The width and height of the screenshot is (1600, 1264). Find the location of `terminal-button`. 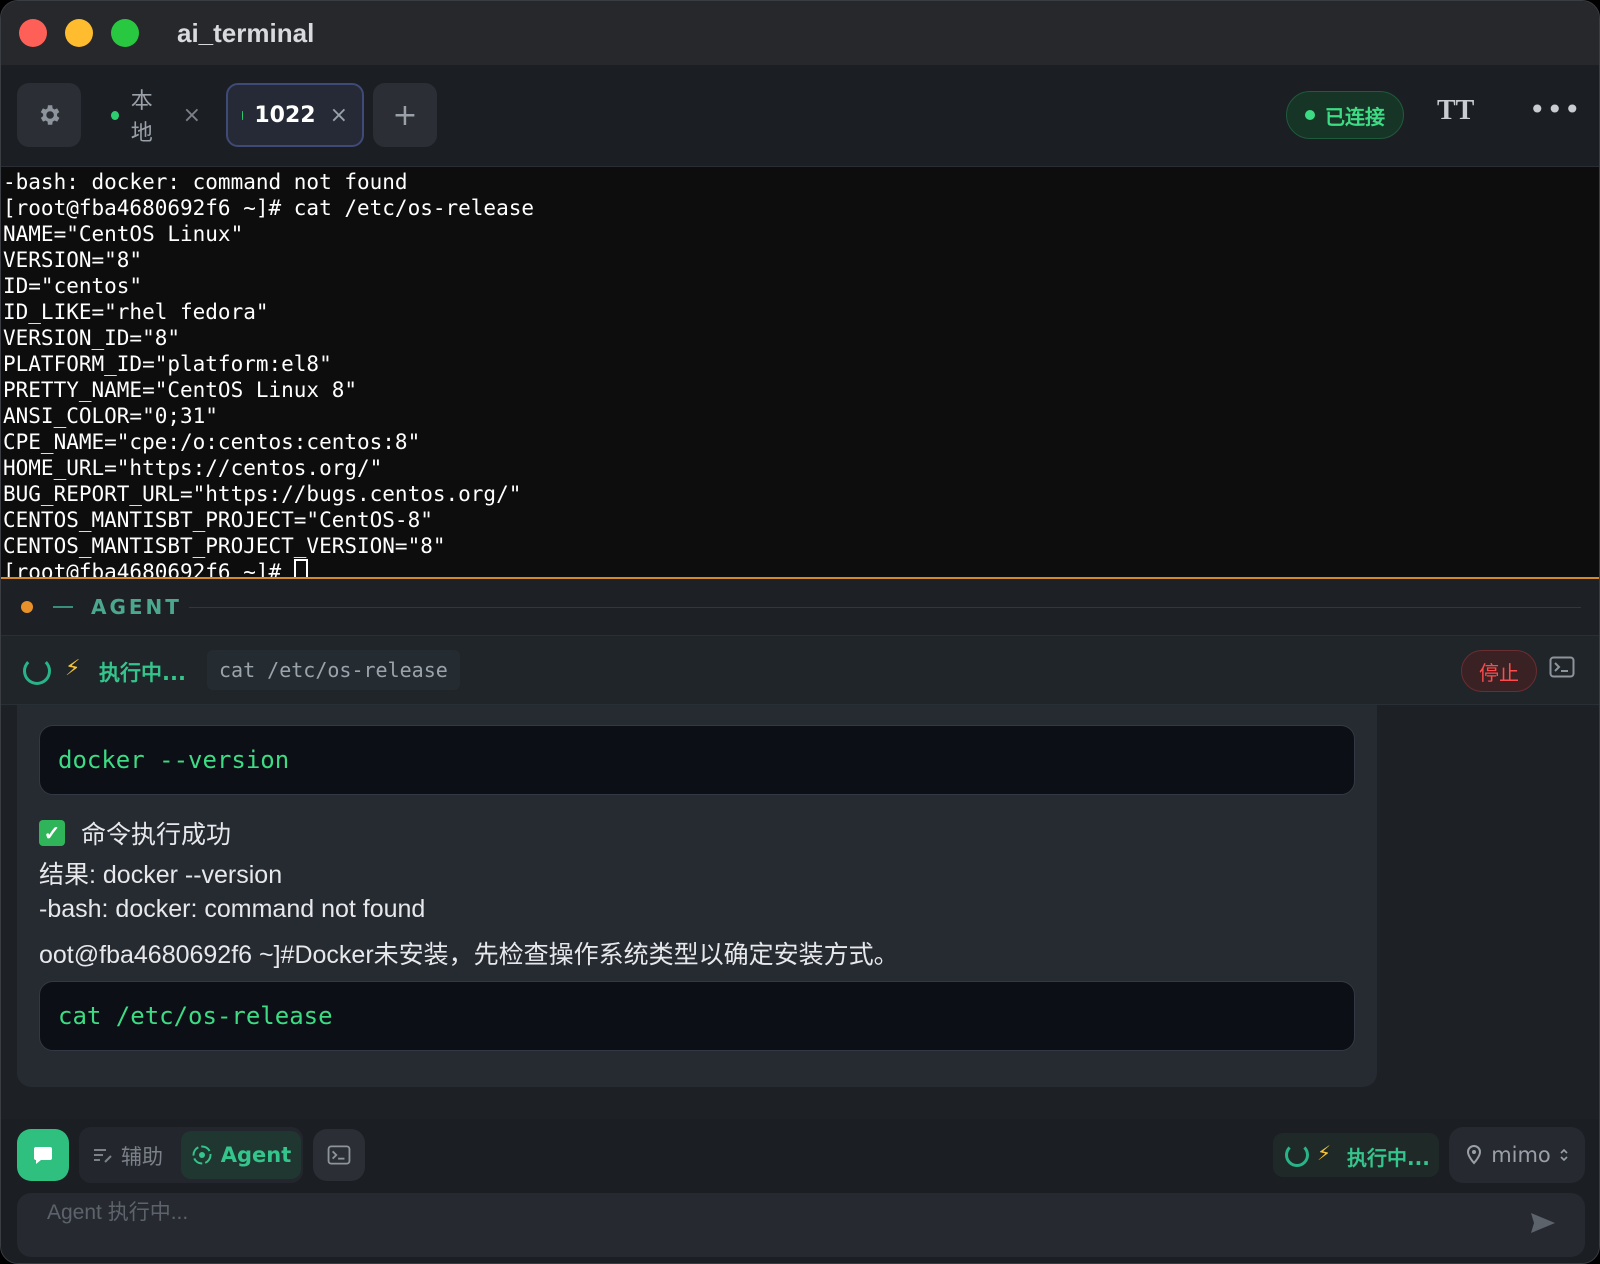

terminal-button is located at coordinates (339, 1155).